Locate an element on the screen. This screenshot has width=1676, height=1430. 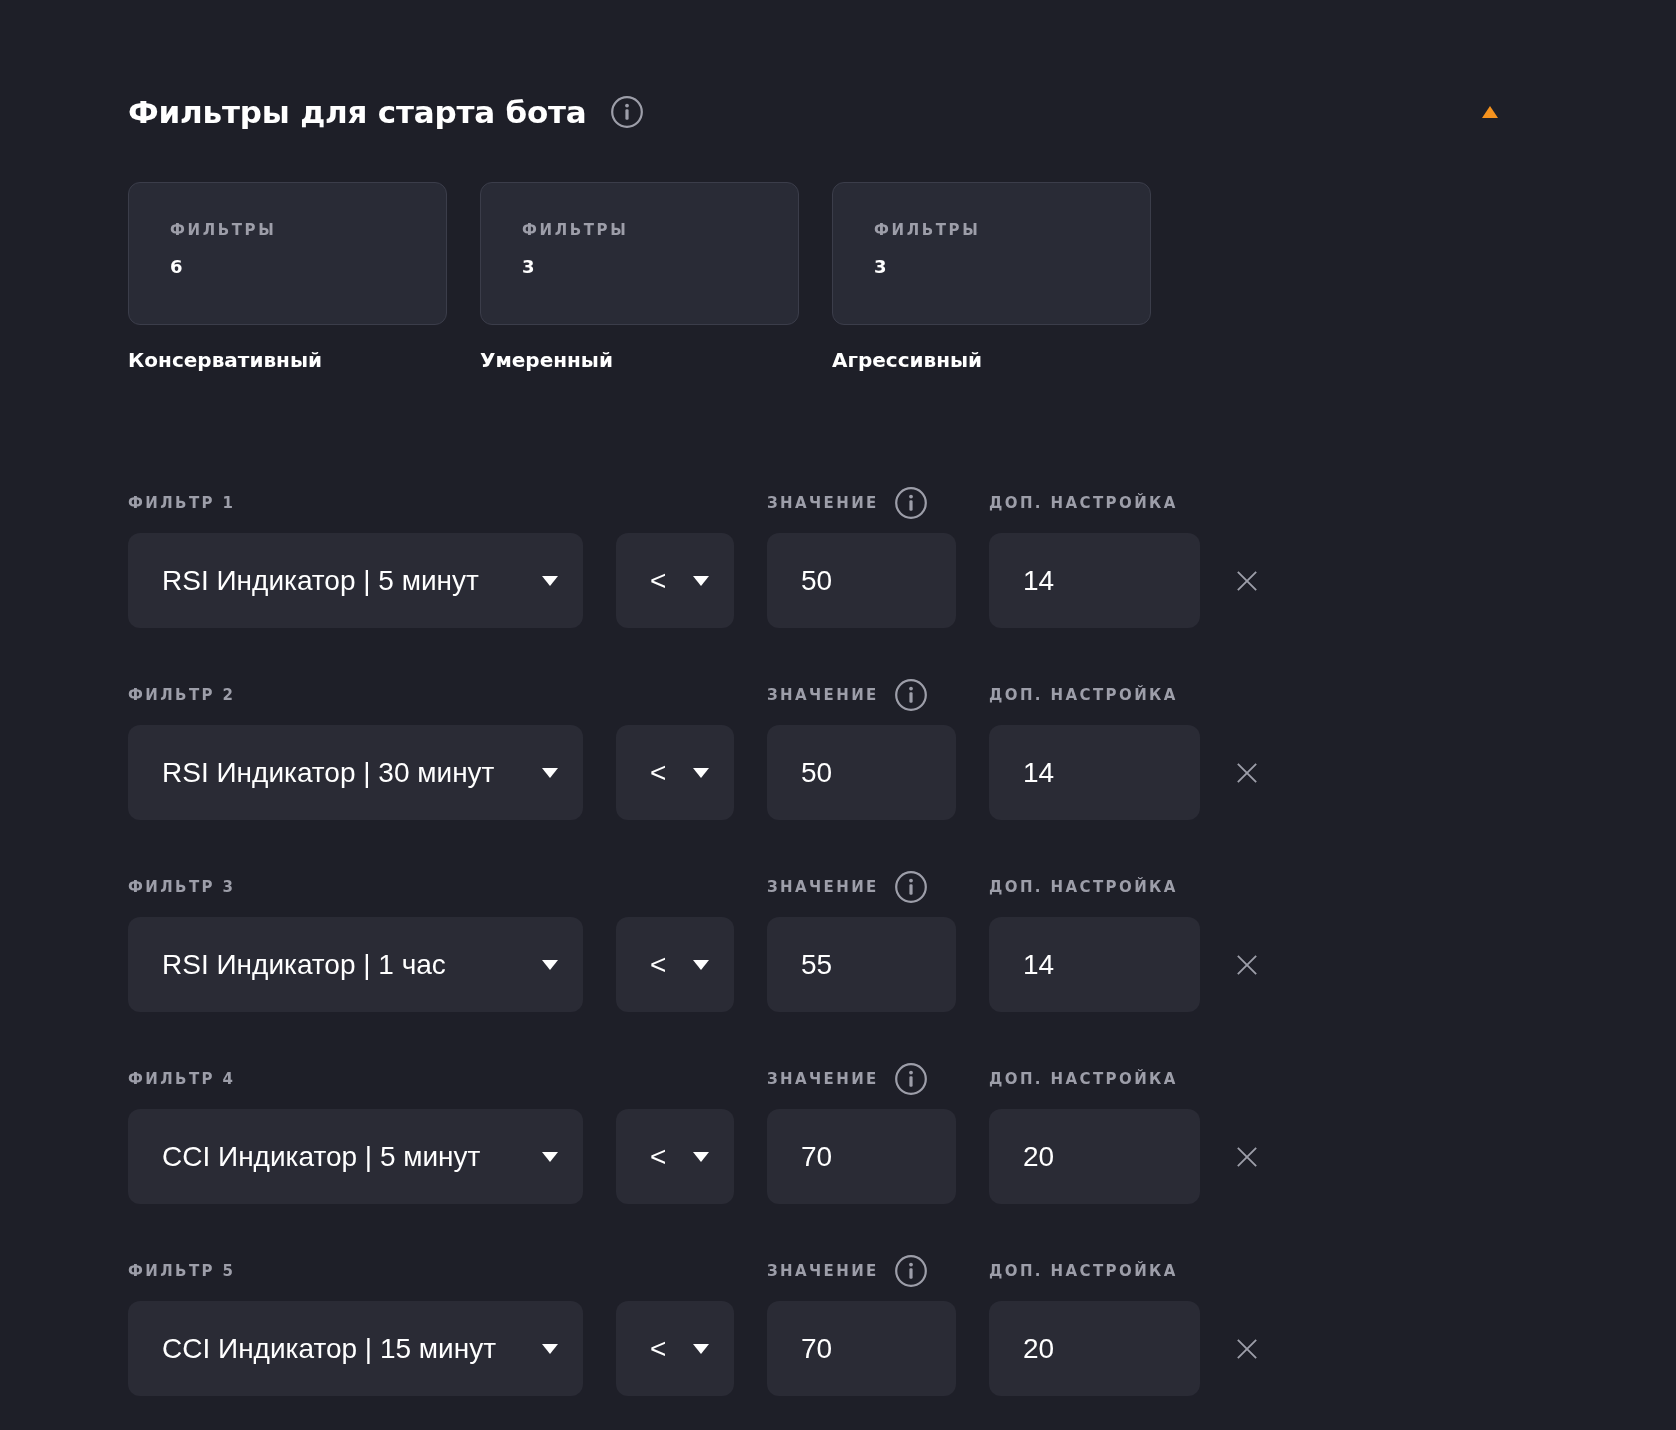
preset-count: 6 is located at coordinates (177, 267).